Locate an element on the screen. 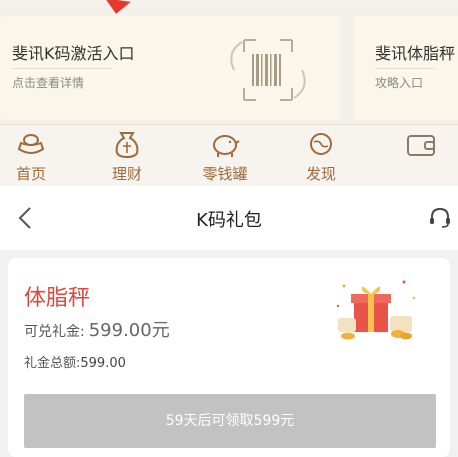  nav-item-home: 首页 is located at coordinates (33, 156).